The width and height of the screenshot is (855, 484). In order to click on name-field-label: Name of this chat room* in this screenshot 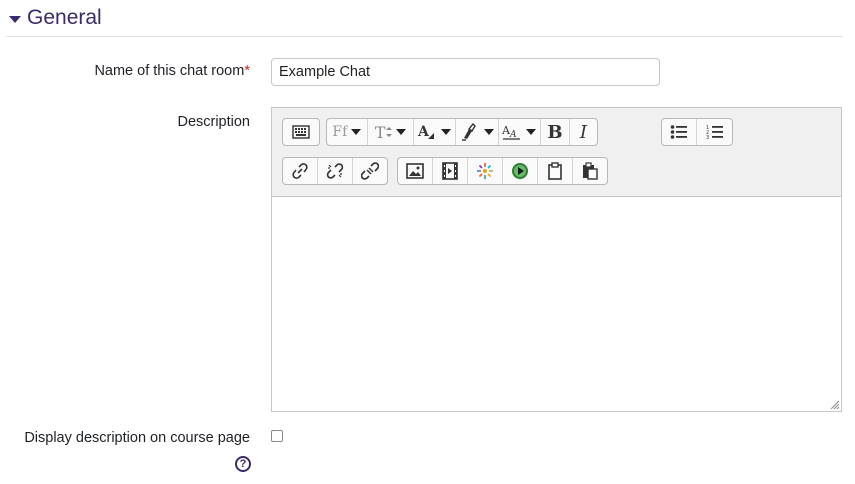, I will do `click(155, 71)`.